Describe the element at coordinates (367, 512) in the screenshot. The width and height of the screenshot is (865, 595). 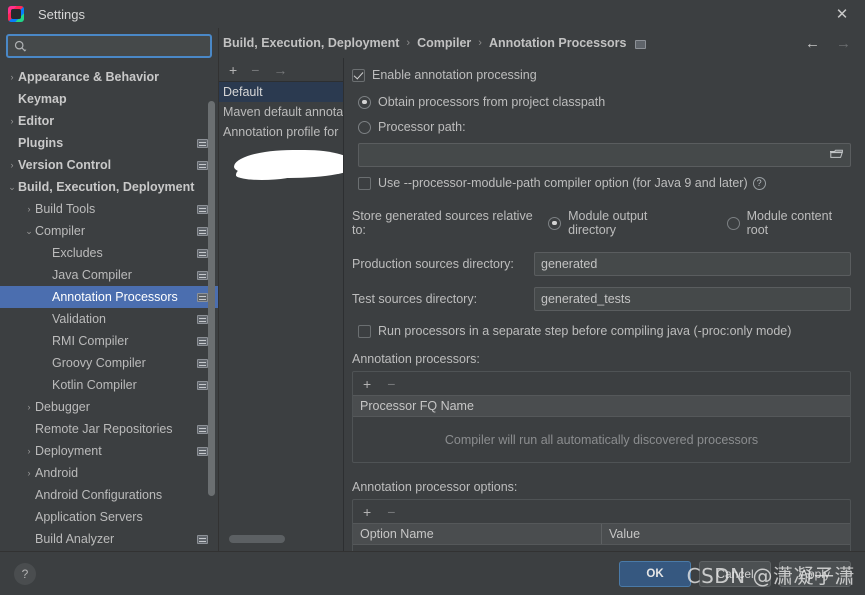
I see `add-option-button: +` at that location.